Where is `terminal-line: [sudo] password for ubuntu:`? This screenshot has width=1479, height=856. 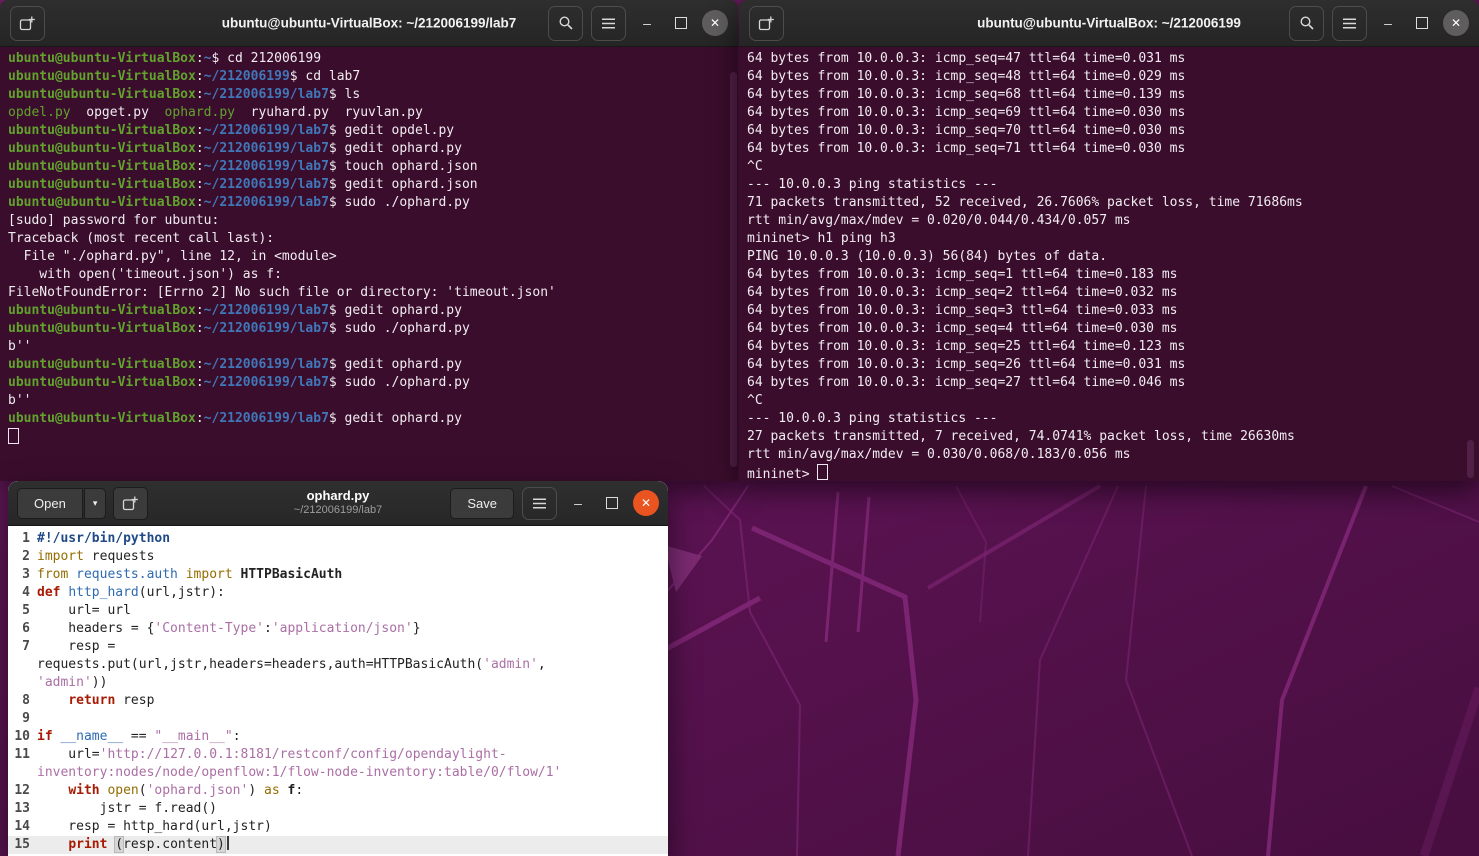
terminal-line: [sudo] password for ubuntu: is located at coordinates (114, 220).